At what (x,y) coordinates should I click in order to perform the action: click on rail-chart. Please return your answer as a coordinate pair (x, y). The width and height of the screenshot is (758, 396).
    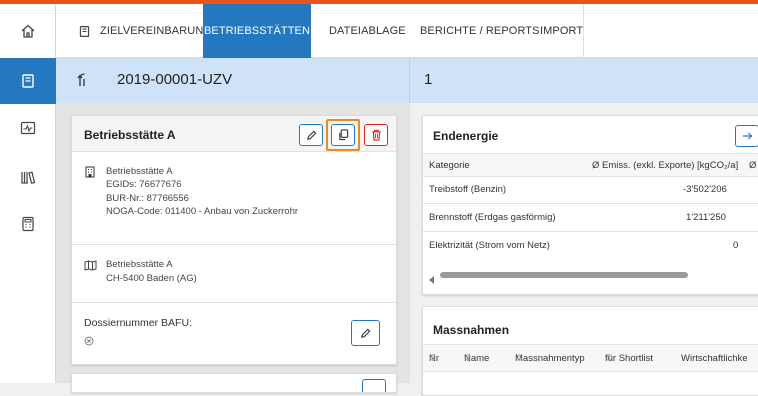
    Looking at the image, I should click on (28, 128).